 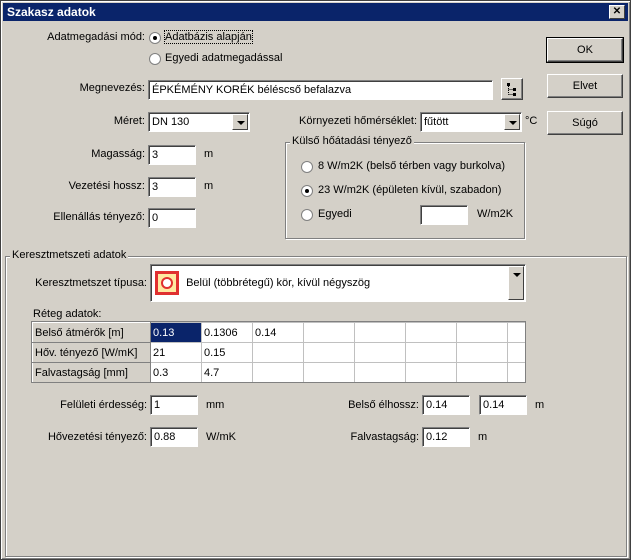 I want to click on radio-heat-custom-label: Egyedi, so click(x=335, y=214).